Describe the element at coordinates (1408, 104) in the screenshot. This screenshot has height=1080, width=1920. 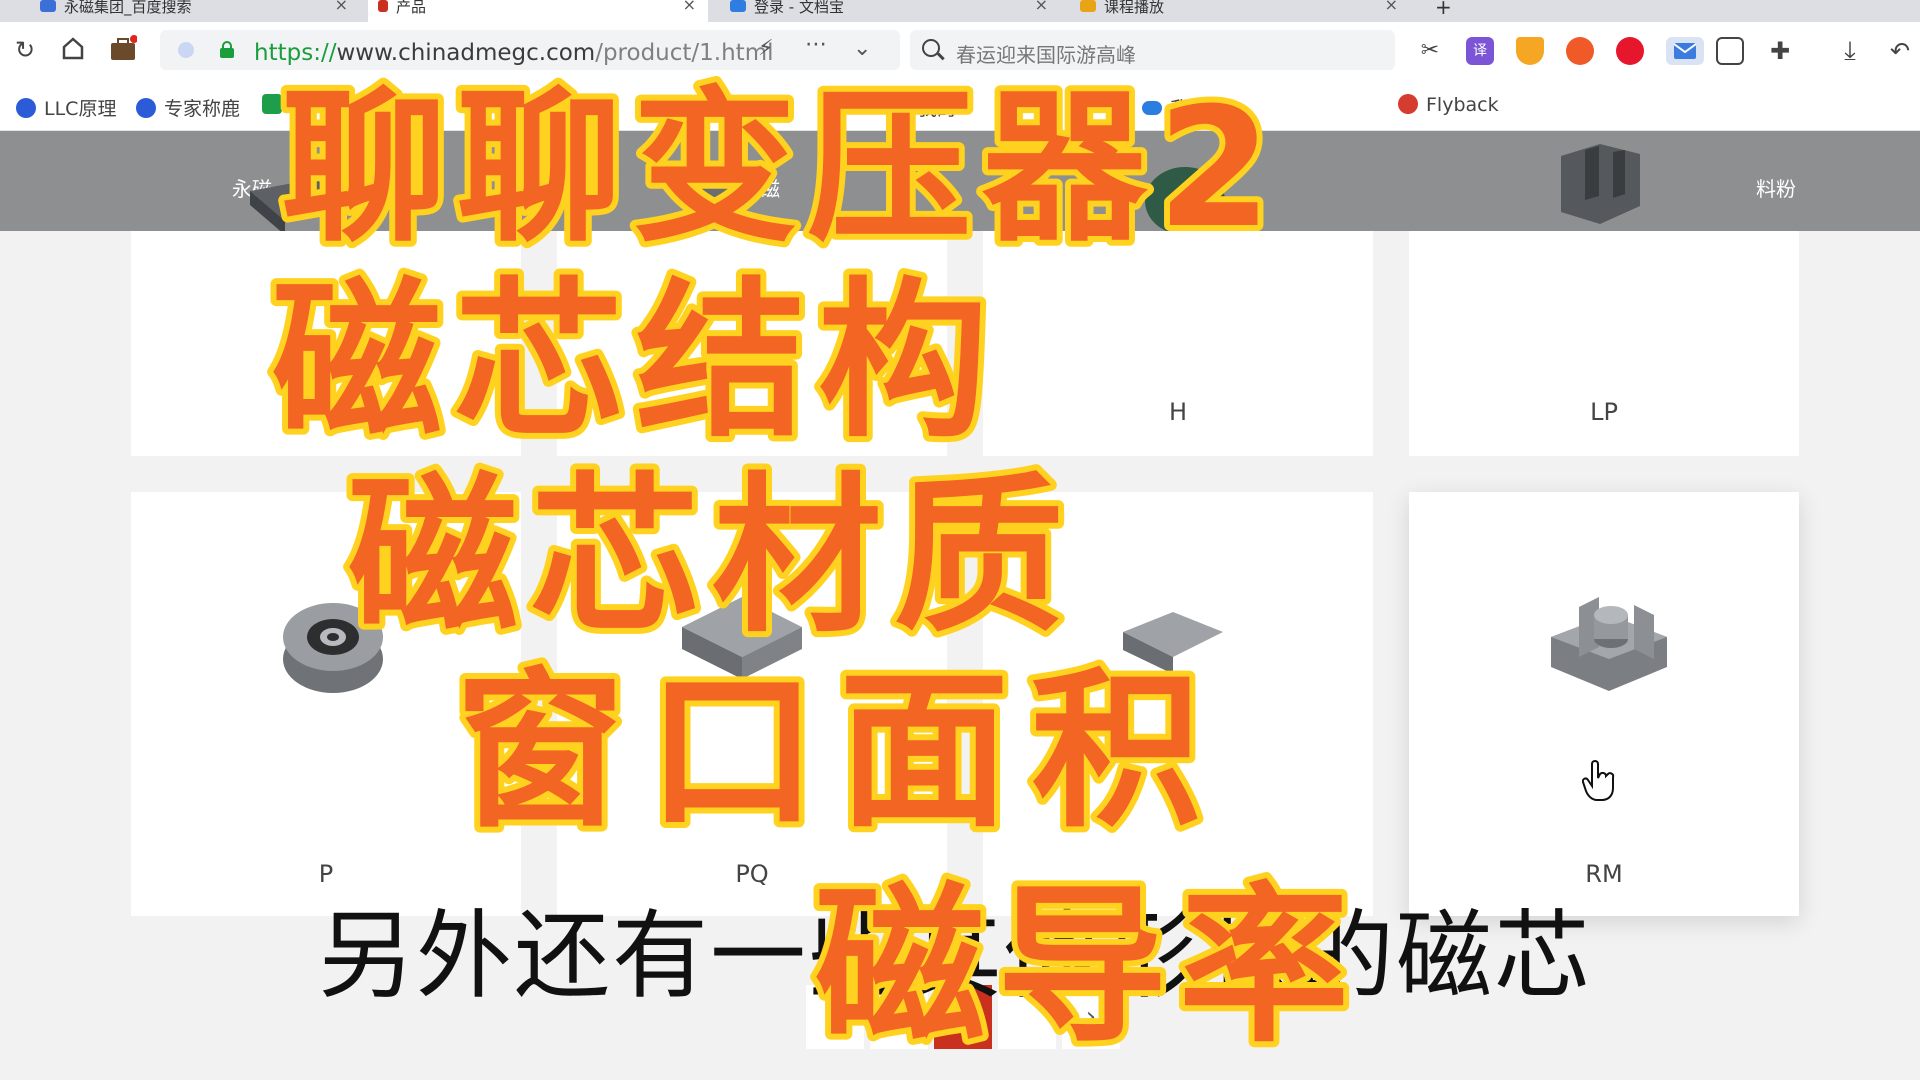
I see `flower-icon` at that location.